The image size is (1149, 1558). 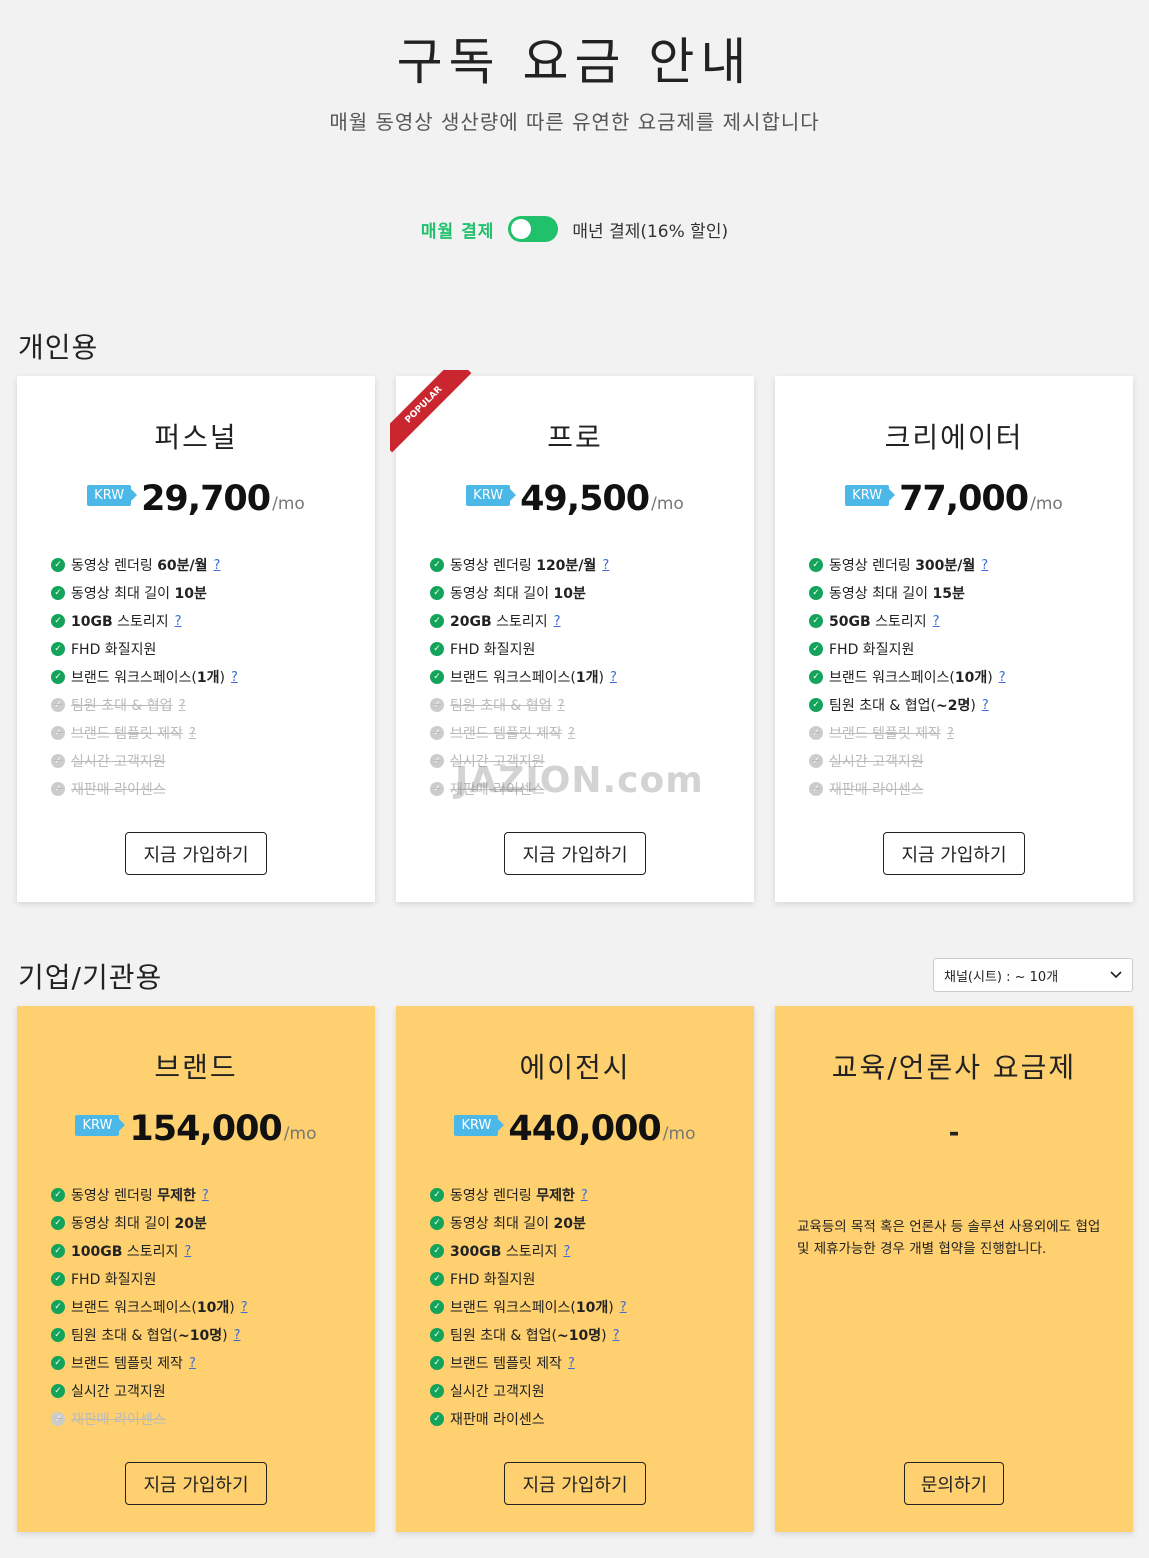 What do you see at coordinates (1001, 977) in the screenshot?
I see `channel-select-value: 채널(시트) : ~ 10개` at bounding box center [1001, 977].